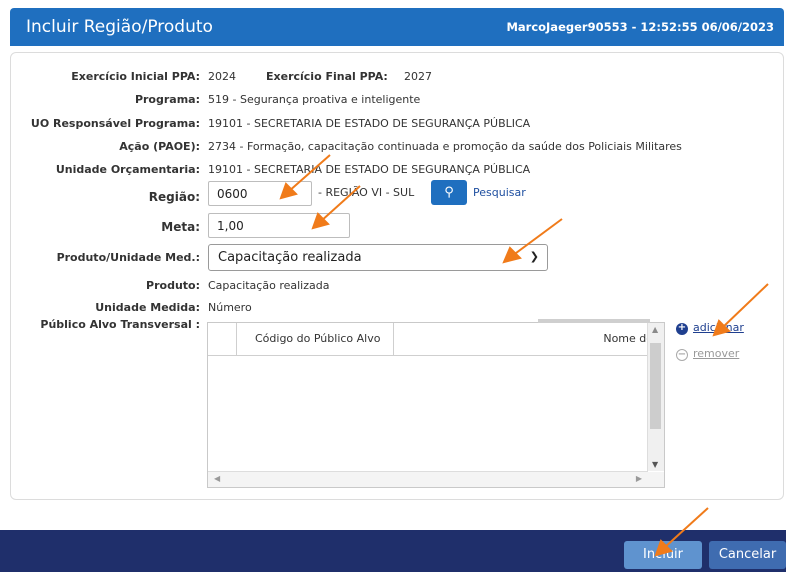 This screenshot has height=572, width=786. I want to click on uo-label: UO Responsável Programa:, so click(115, 123).